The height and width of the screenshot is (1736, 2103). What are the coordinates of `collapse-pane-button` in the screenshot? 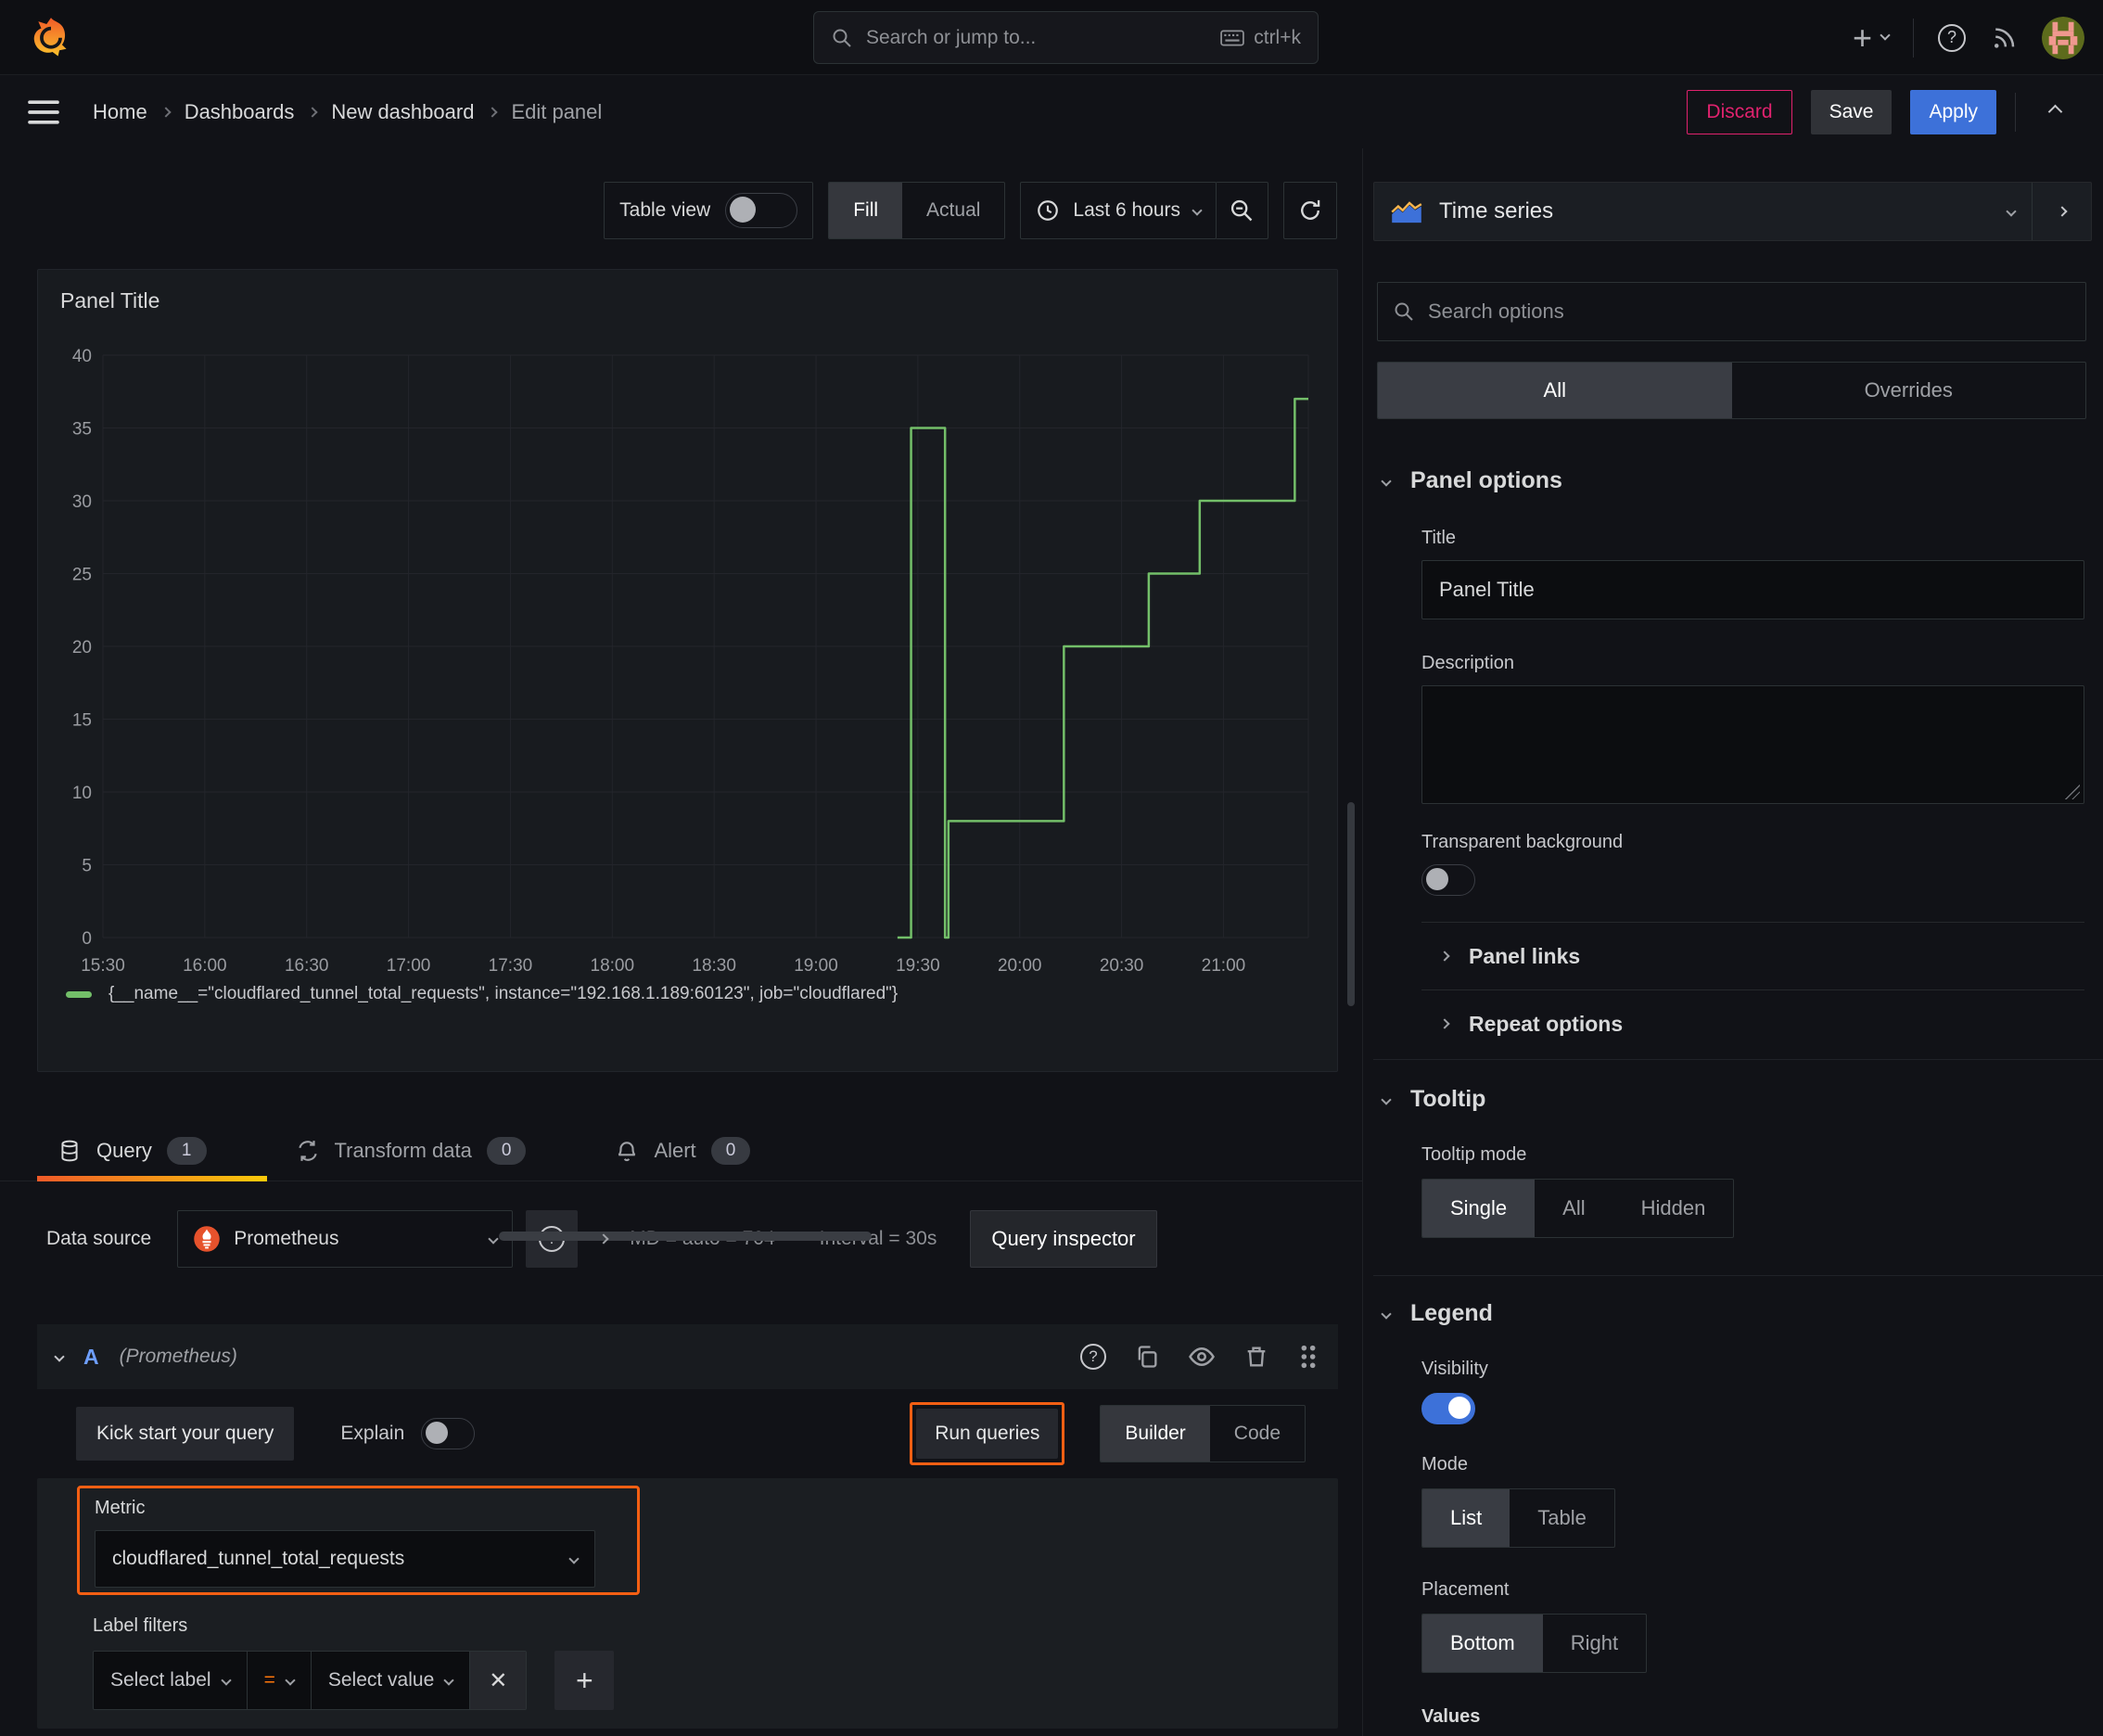 It's located at (2054, 113).